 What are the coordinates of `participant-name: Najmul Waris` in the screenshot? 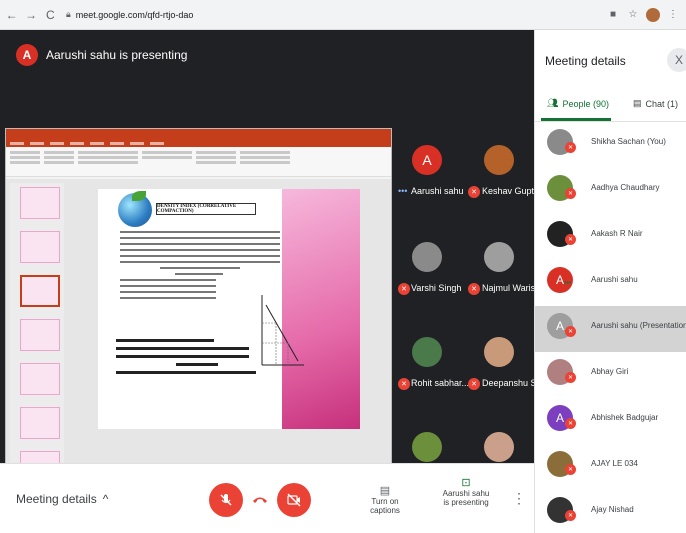 It's located at (509, 288).